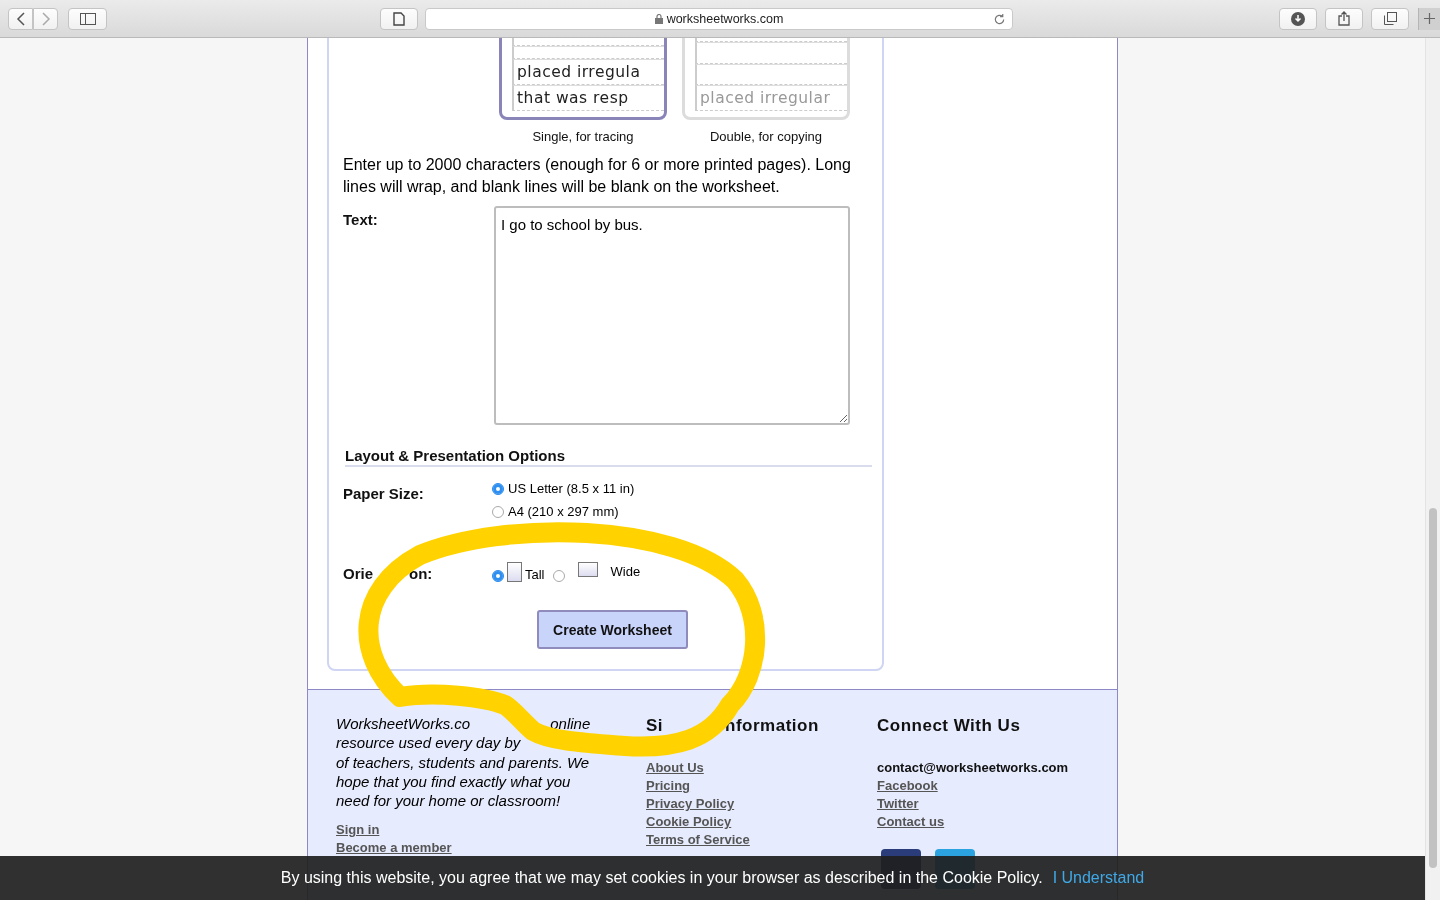 This screenshot has height=900, width=1440. I want to click on share-icon, so click(1344, 18).